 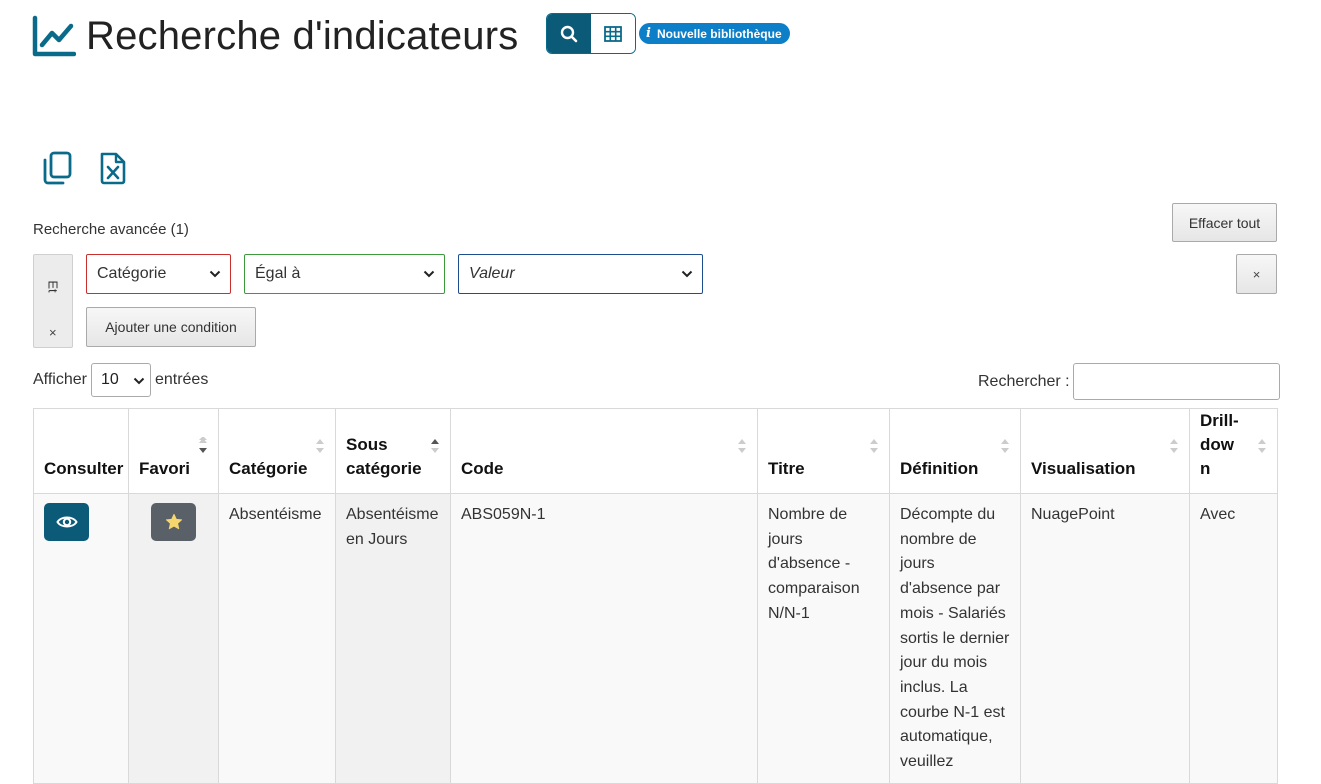 What do you see at coordinates (1233, 638) in the screenshot?
I see `cell-drilldown: Avec` at bounding box center [1233, 638].